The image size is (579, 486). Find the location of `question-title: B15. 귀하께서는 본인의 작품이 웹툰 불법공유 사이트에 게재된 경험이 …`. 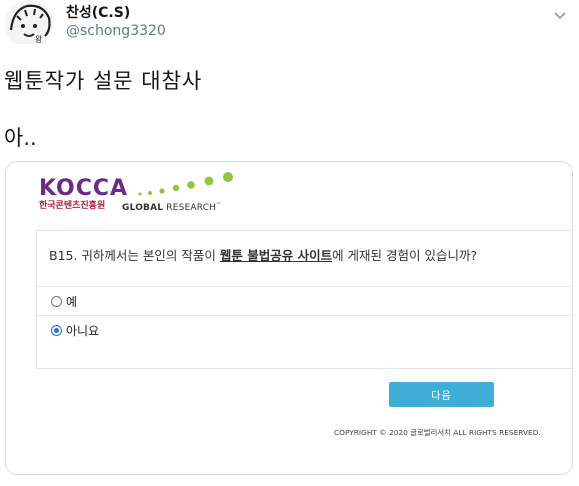

question-title: B15. 귀하께서는 본인의 작품이 웹툰 불법공유 사이트에 게재된 경험이 … is located at coordinates (263, 255).